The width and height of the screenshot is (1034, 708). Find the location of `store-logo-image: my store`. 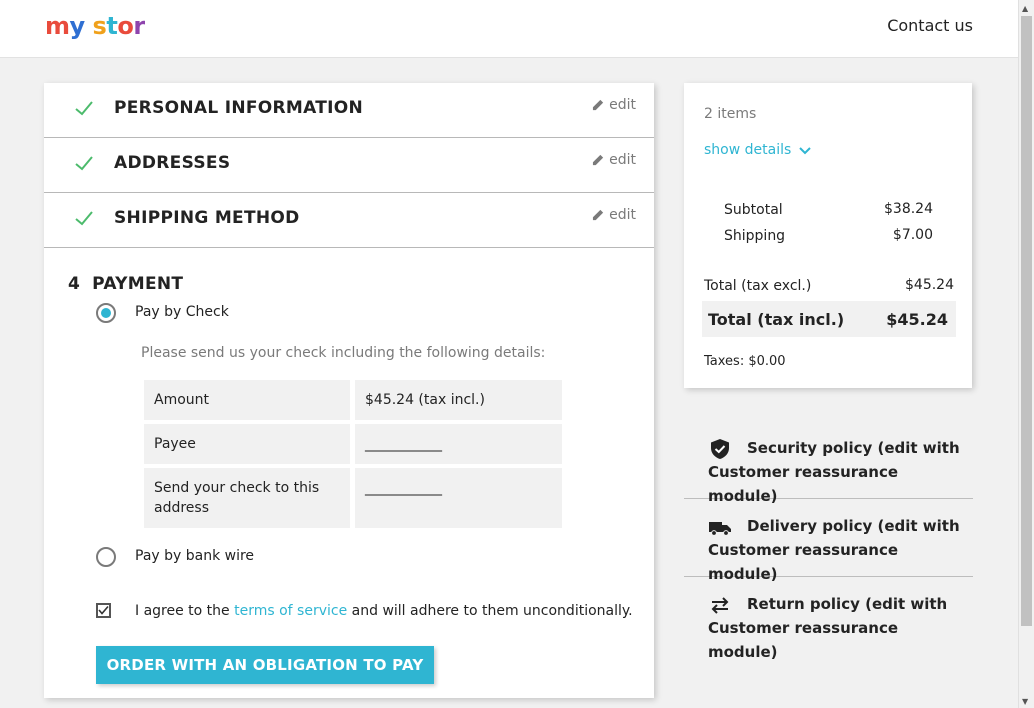

store-logo-image: my store is located at coordinates (103, 26).